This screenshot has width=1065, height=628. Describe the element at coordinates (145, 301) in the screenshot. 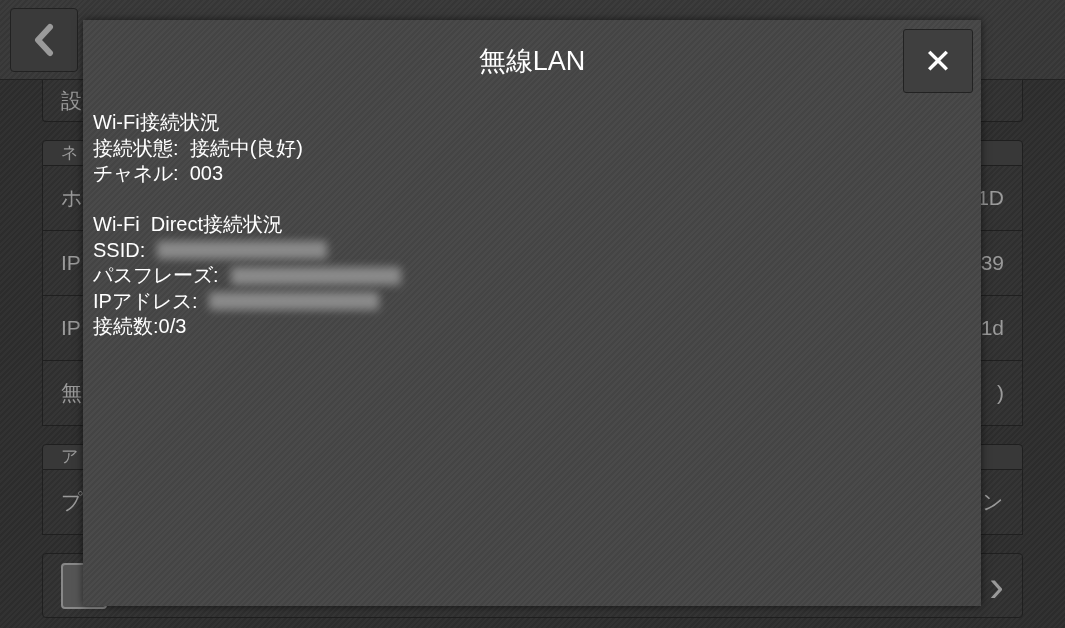

I see `info-text: IPアドレス:` at that location.